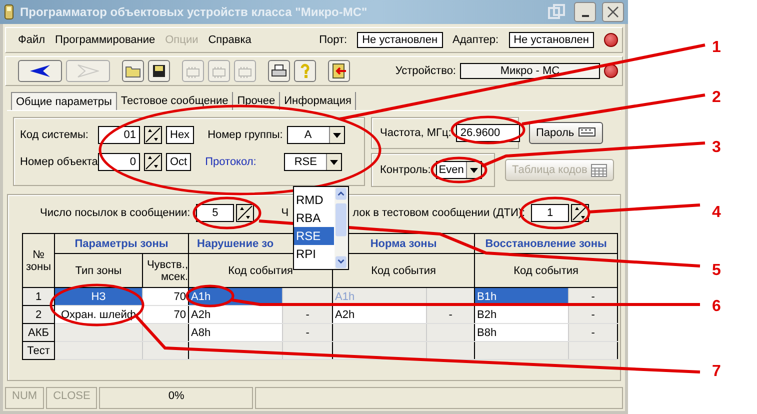 This screenshot has height=414, width=757. Describe the element at coordinates (32, 40) in the screenshot. I see `menu-item: Файл` at that location.